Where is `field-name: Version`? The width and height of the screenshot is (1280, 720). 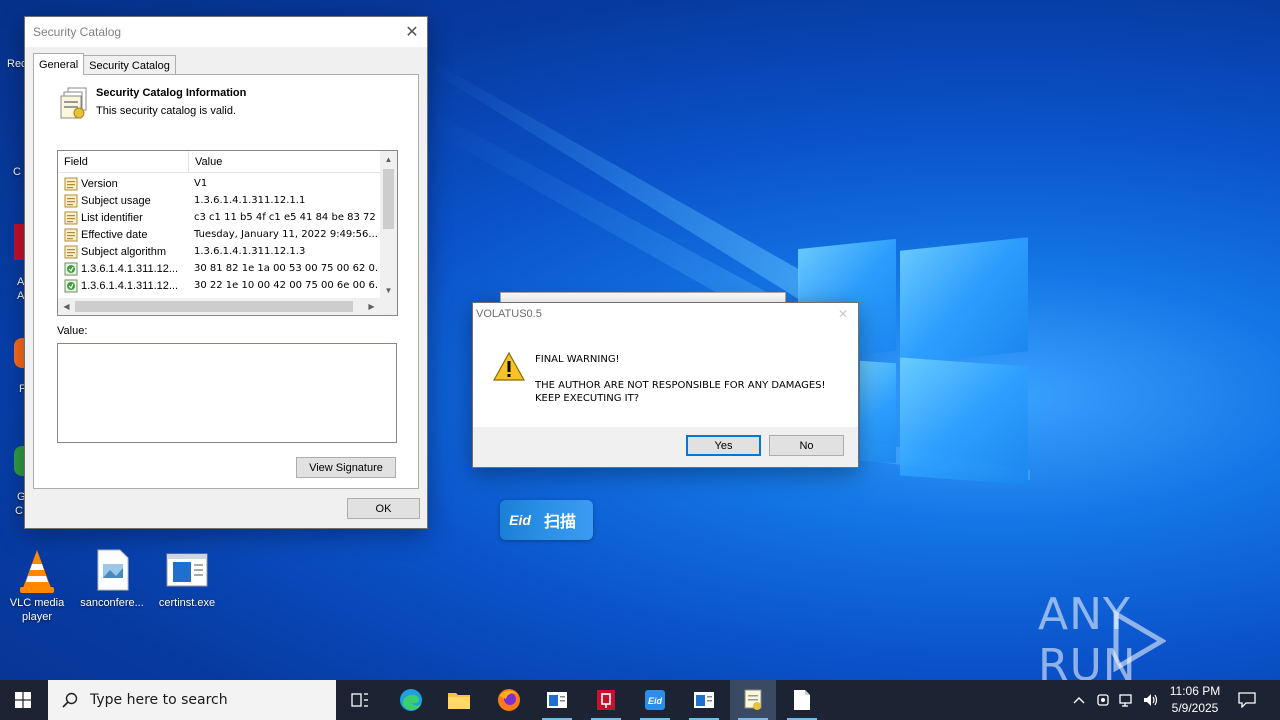 field-name: Version is located at coordinates (99, 183).